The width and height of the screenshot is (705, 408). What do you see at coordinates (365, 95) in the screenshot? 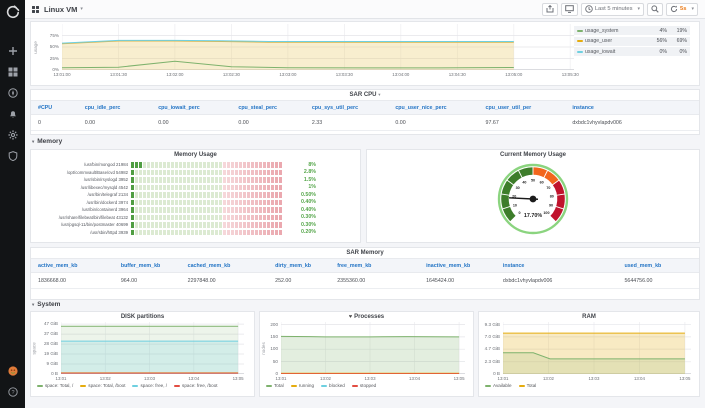
I see `sar-cpu-title: SAR CPU ▾` at bounding box center [365, 95].